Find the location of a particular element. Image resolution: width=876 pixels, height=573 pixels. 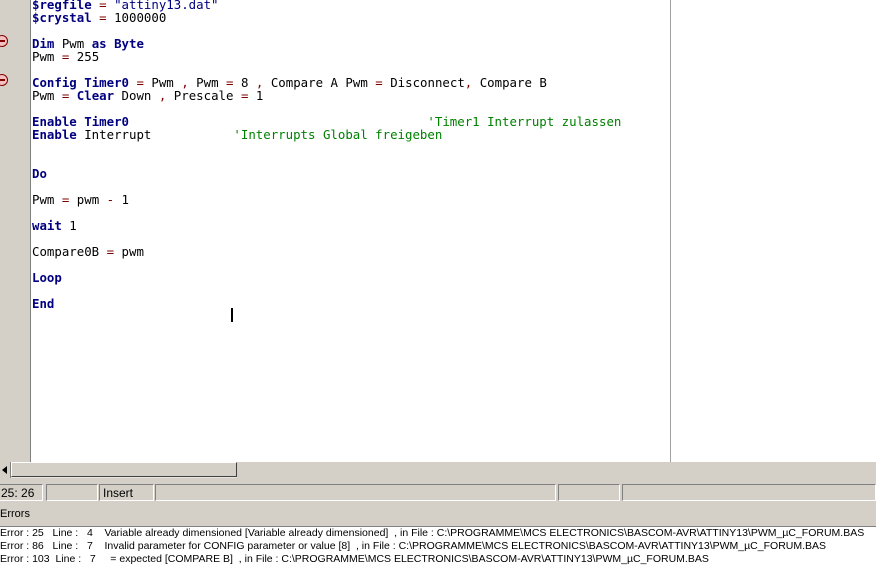

editor-gutter is located at coordinates (15, 231).